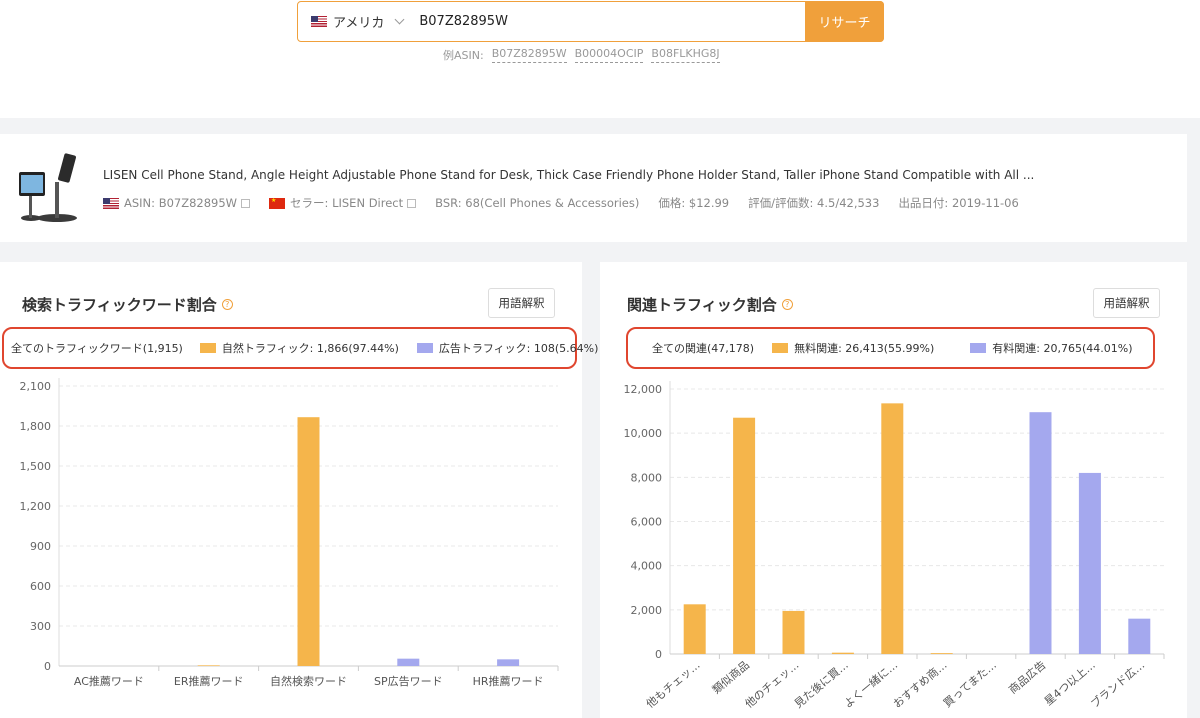 Image resolution: width=1200 pixels, height=718 pixels. I want to click on x-tick-label: SP広告ワード, so click(408, 681).